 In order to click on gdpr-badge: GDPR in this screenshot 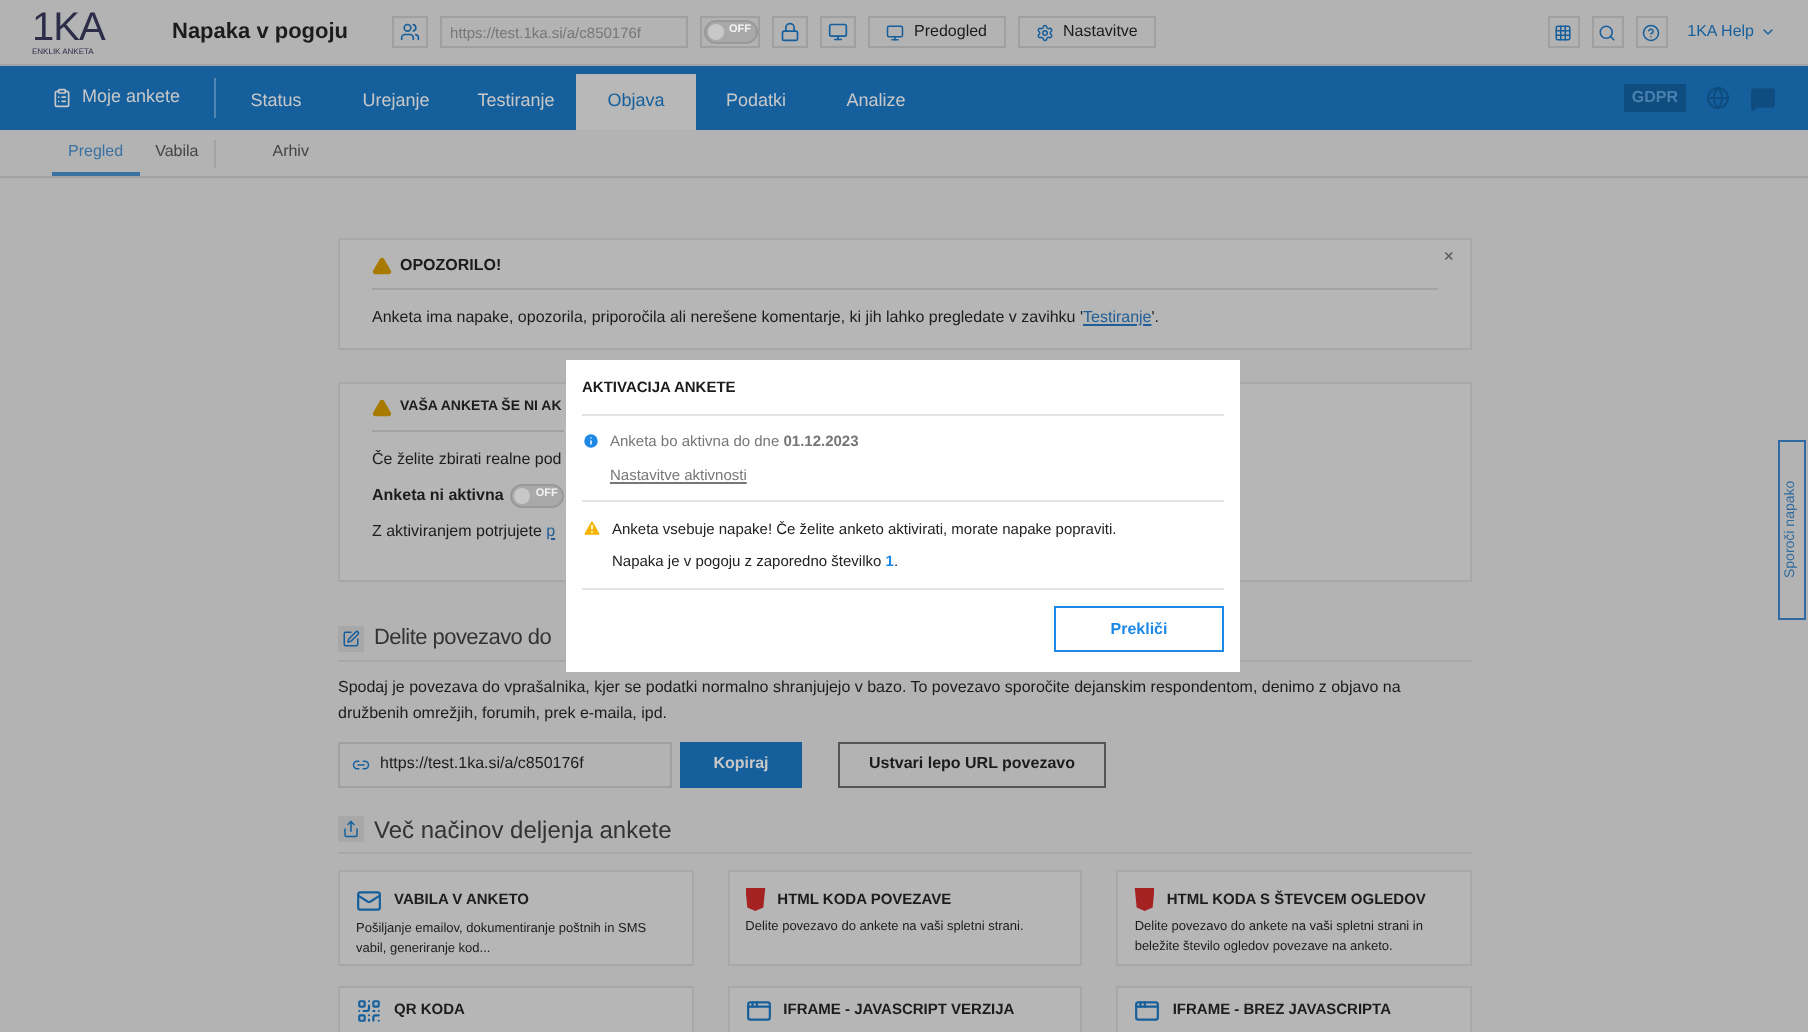, I will do `click(1654, 98)`.